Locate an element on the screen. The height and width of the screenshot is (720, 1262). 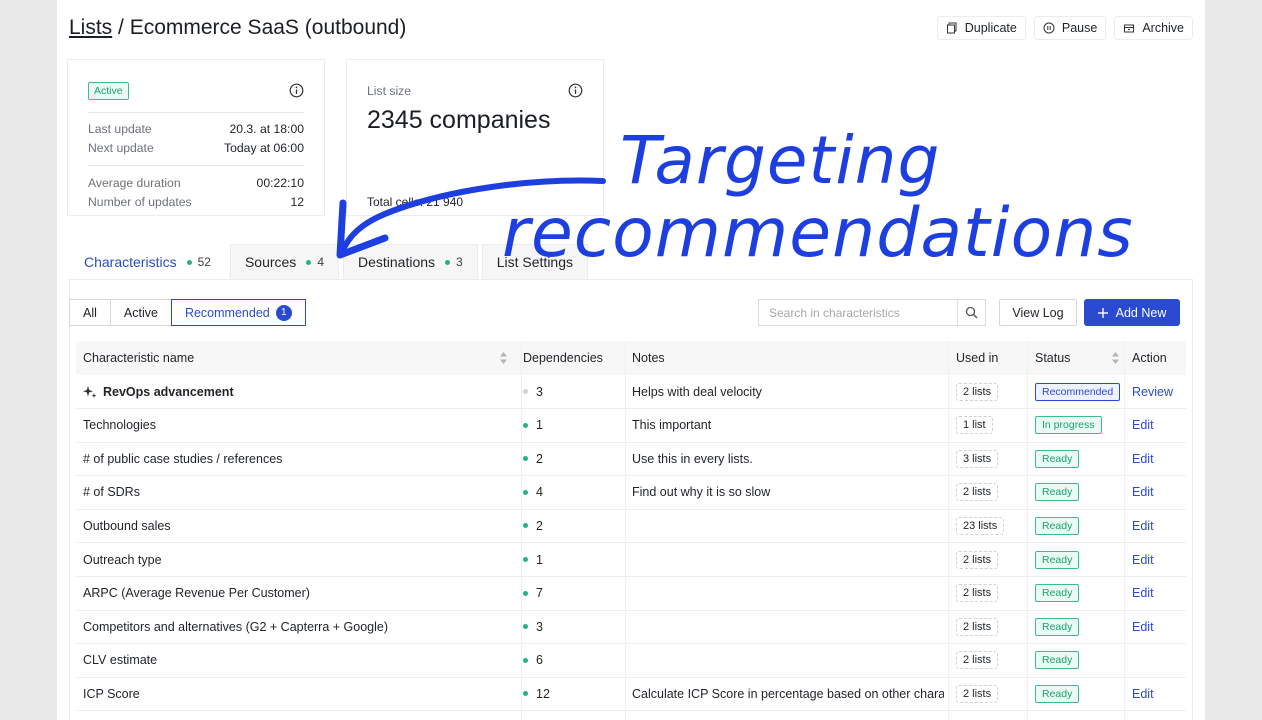
characteristic-name: ARPC (Average Revenue Per Customer) is located at coordinates (196, 593).